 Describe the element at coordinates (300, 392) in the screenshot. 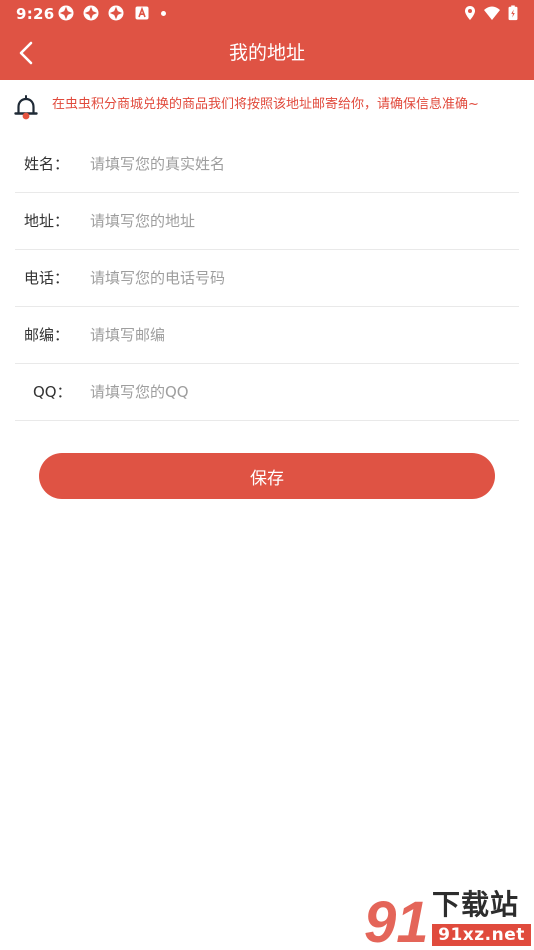

I see `qq-input` at that location.